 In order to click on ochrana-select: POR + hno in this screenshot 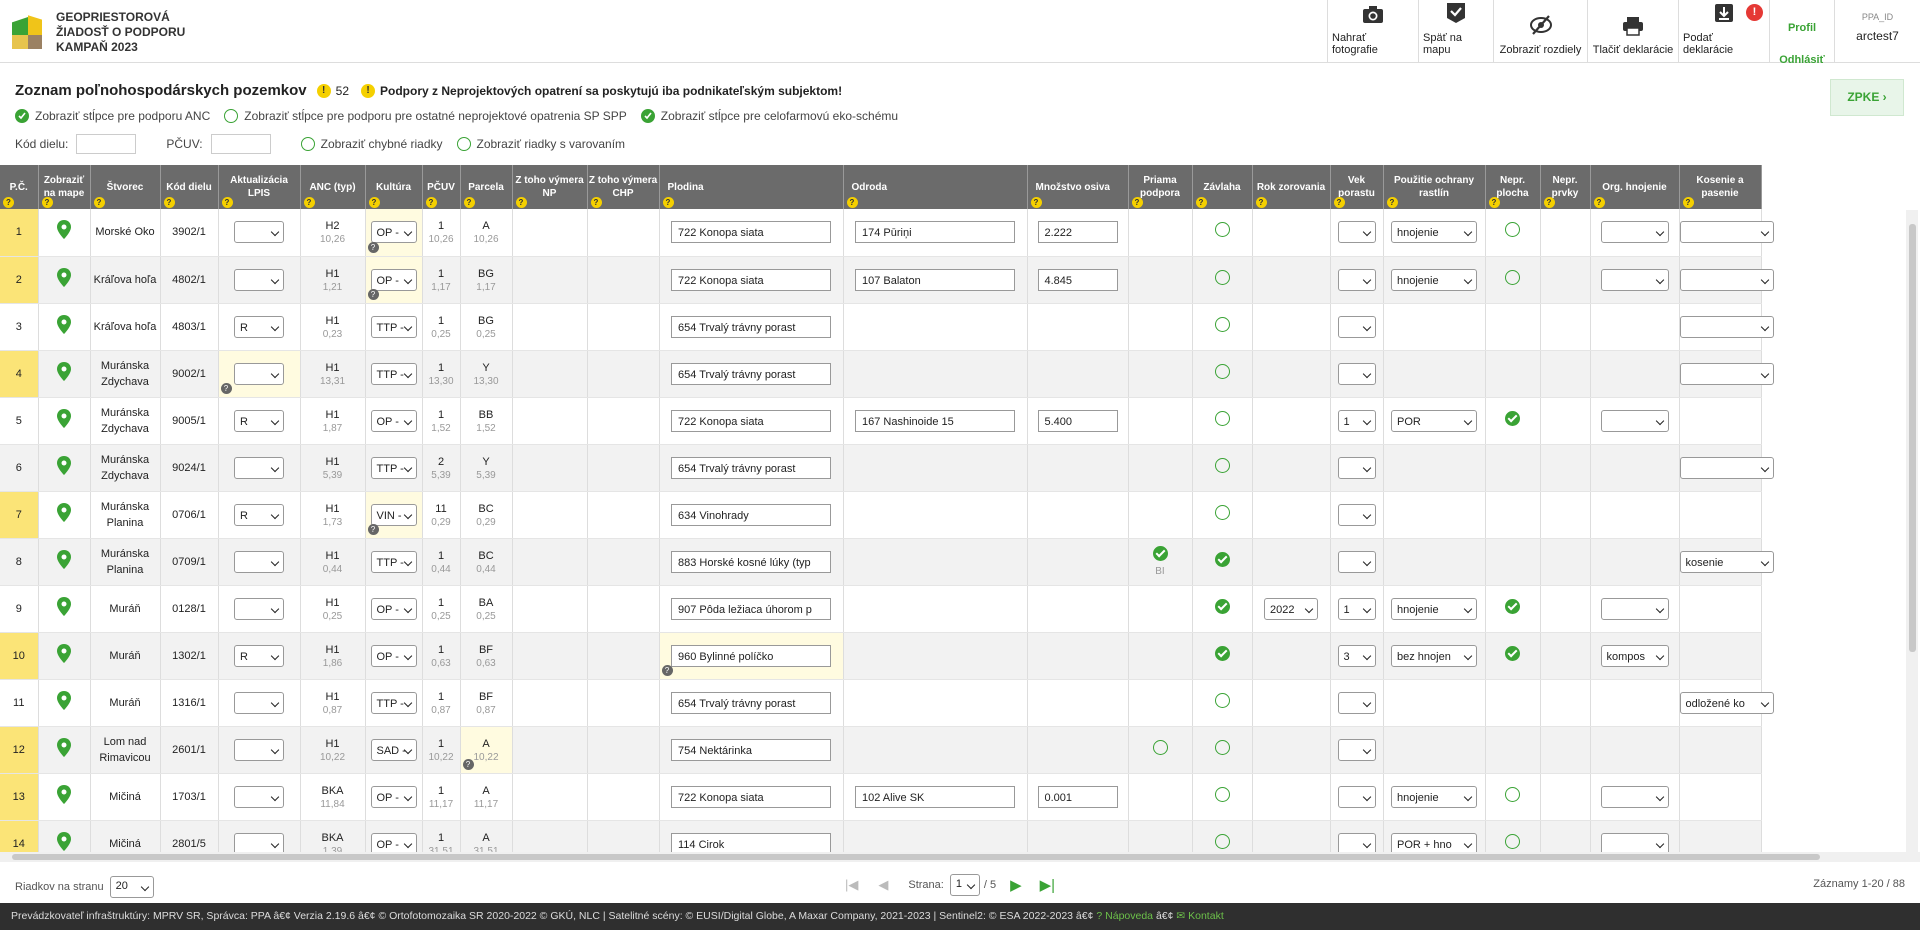, I will do `click(1434, 842)`.